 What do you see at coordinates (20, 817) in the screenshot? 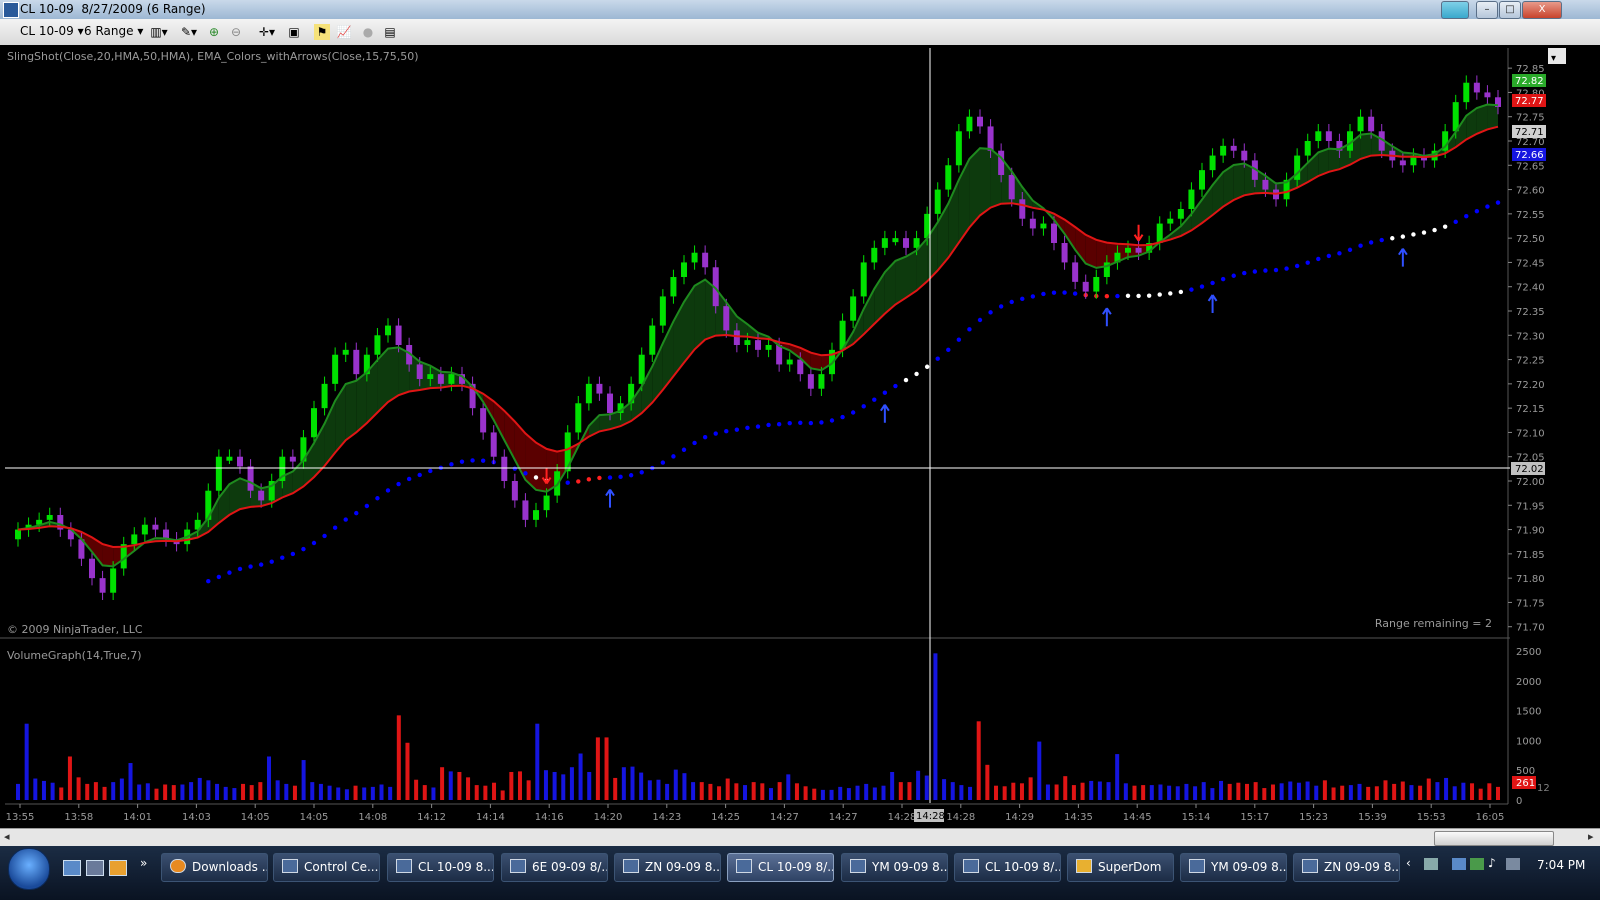
I see `time-tick-label: 13:55` at bounding box center [20, 817].